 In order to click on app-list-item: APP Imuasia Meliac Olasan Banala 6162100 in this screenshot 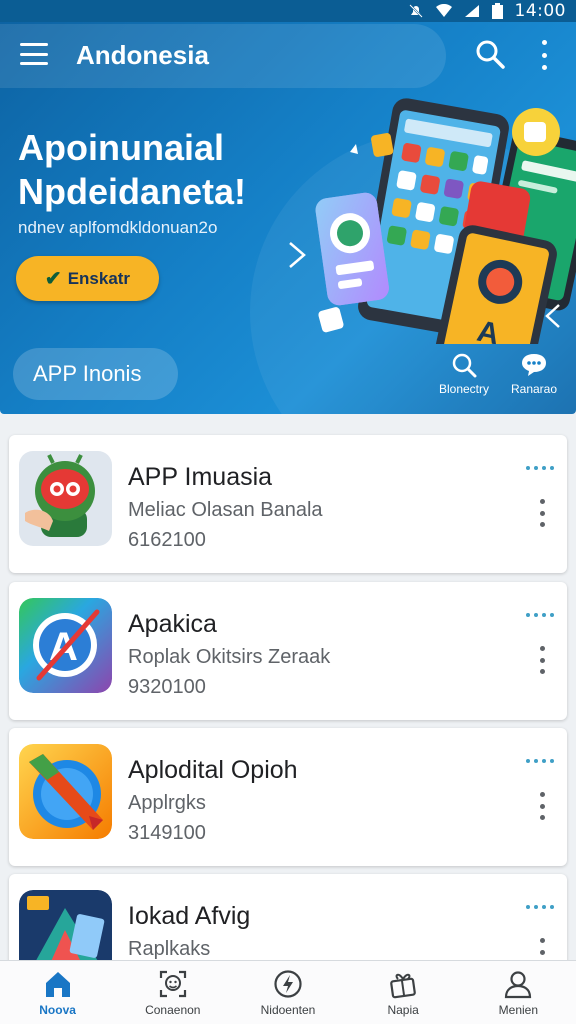, I will do `click(288, 504)`.